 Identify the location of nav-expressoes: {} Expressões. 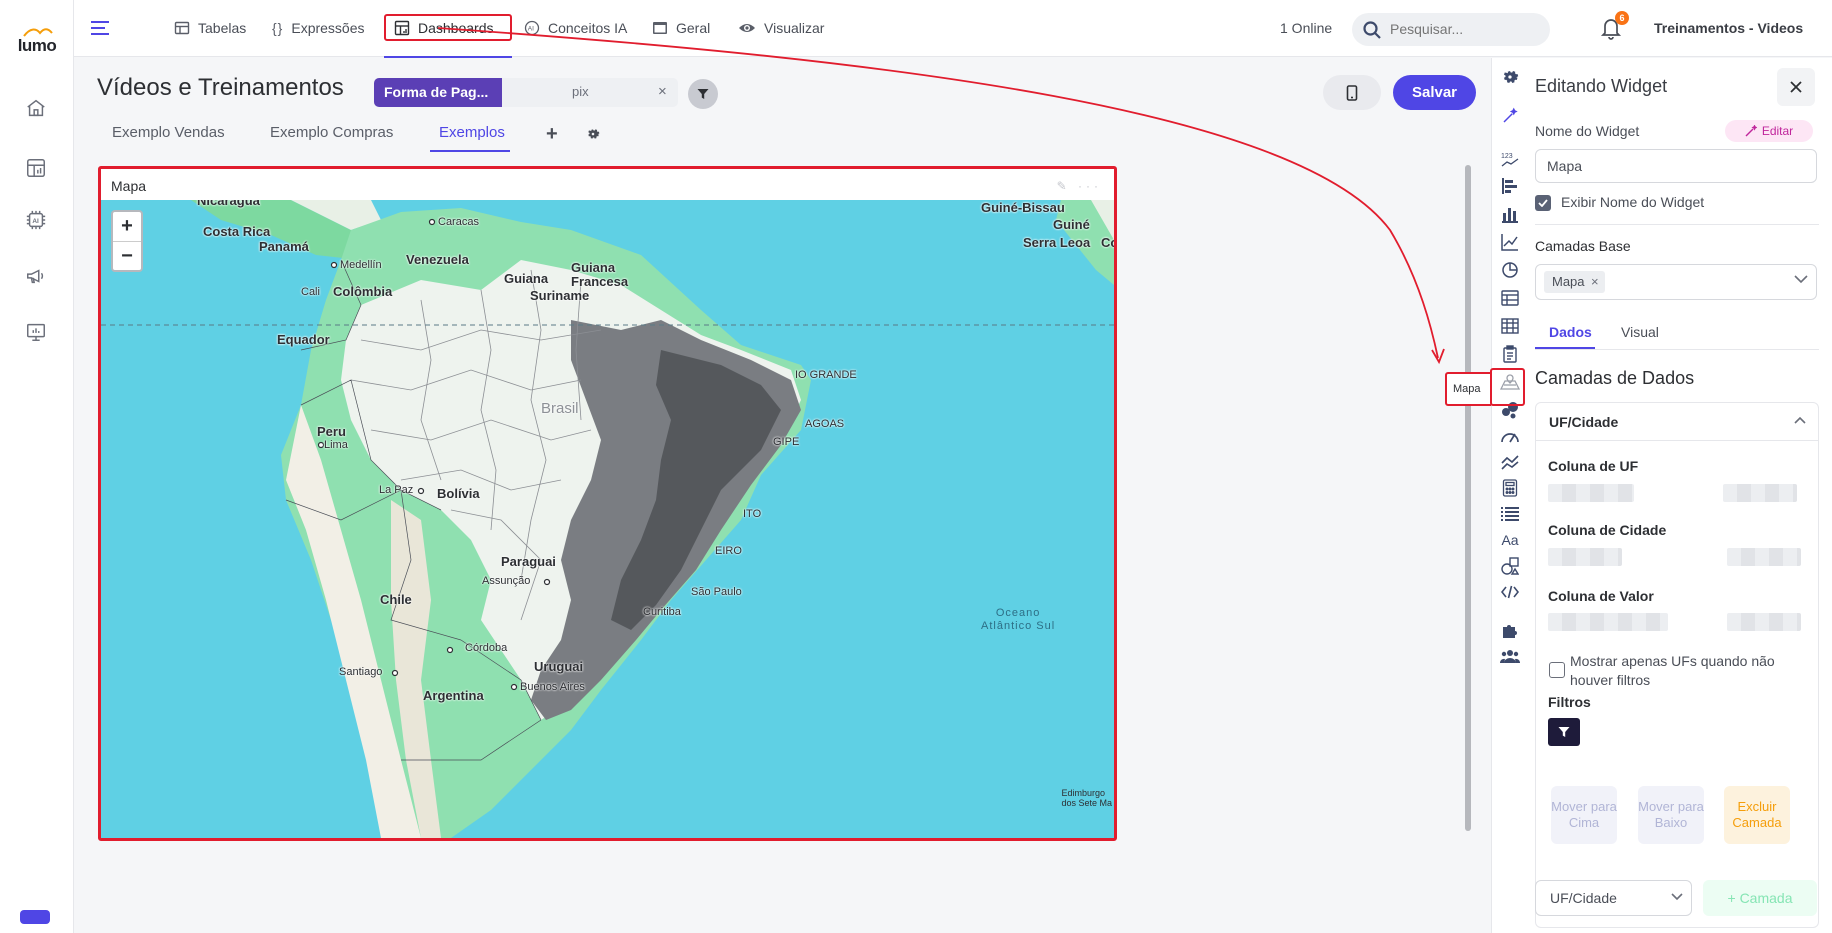
(318, 28).